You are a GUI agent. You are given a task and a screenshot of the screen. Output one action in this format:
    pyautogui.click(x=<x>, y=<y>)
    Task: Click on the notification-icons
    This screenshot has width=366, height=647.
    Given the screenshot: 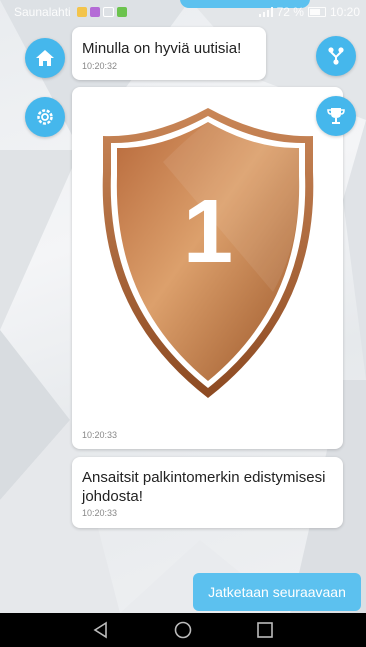 What is the action you would take?
    pyautogui.click(x=101, y=12)
    